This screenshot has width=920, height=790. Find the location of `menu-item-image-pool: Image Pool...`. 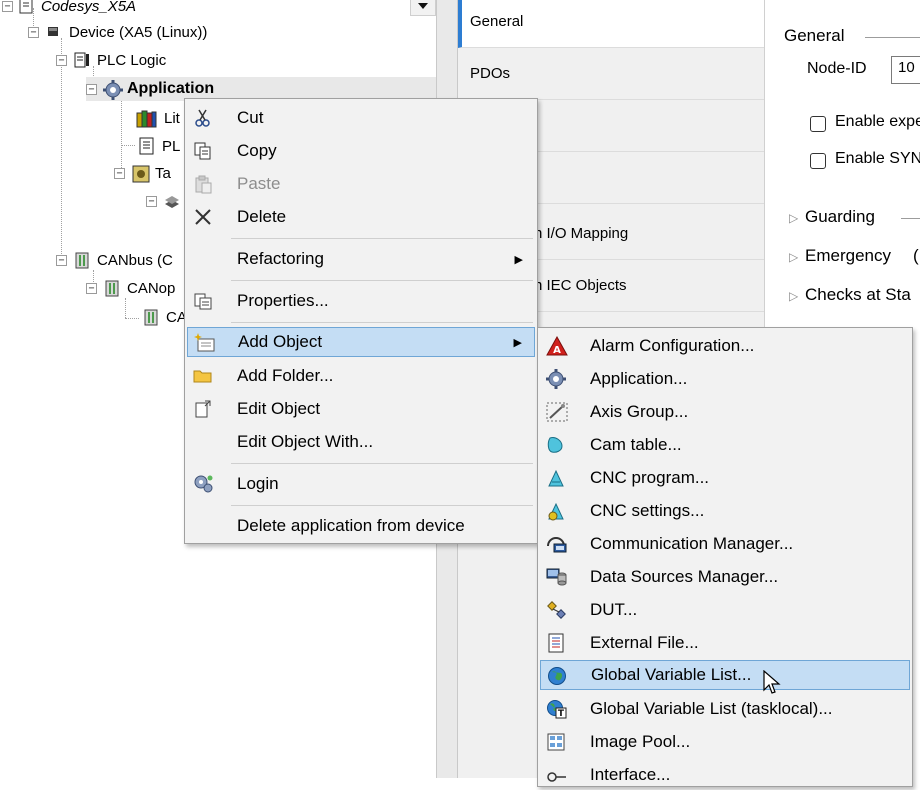

menu-item-image-pool: Image Pool... is located at coordinates (725, 742).